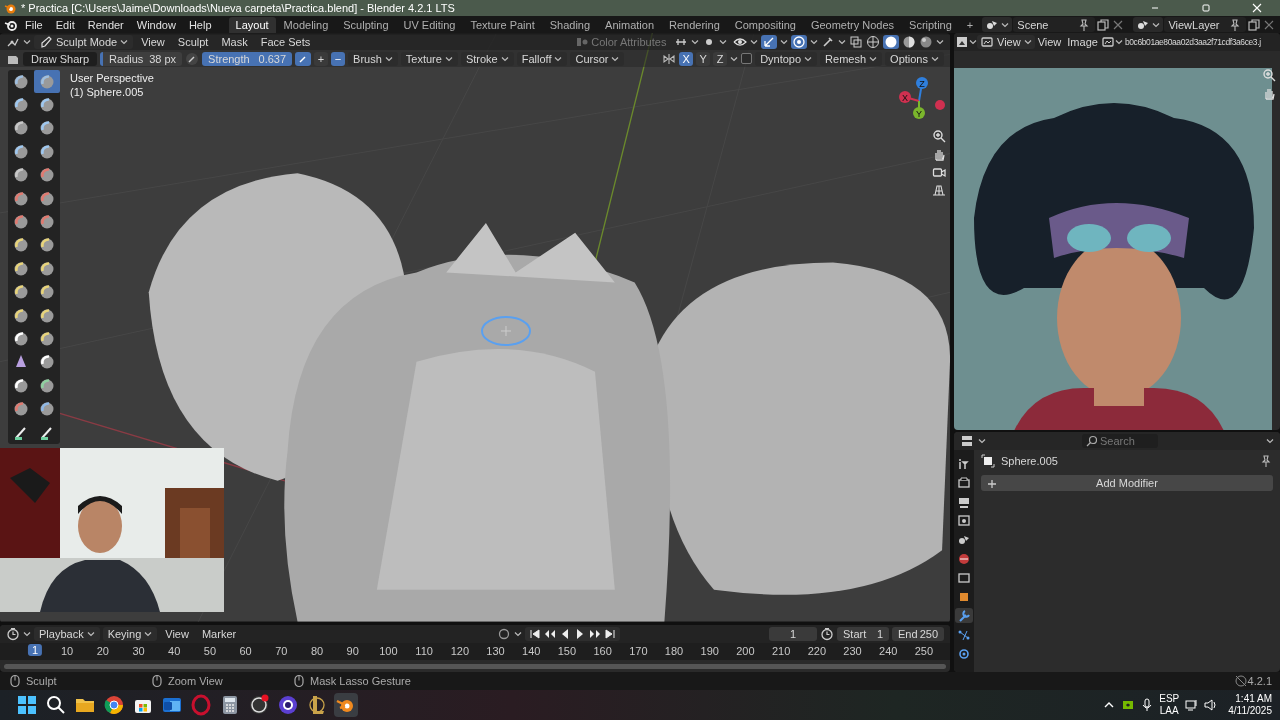  Describe the element at coordinates (105, 24) in the screenshot. I see `menu-item: Render` at that location.